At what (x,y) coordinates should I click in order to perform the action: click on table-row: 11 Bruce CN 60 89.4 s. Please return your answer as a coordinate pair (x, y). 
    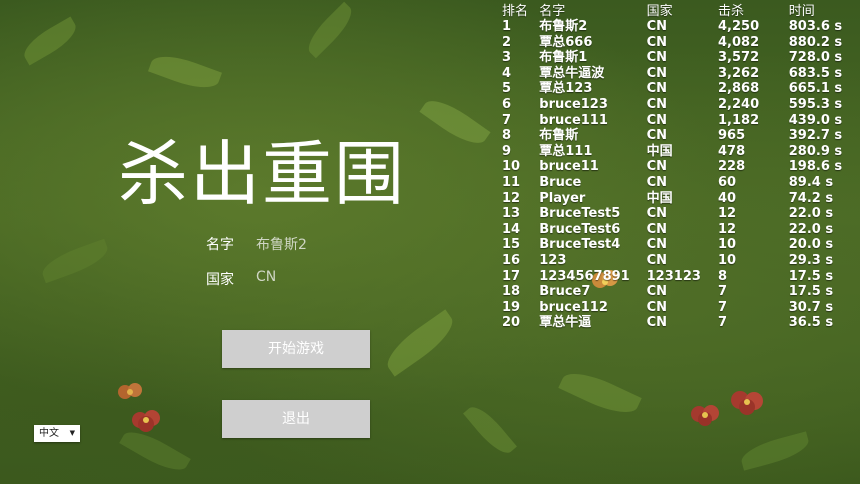
    Looking at the image, I should click on (680, 183).